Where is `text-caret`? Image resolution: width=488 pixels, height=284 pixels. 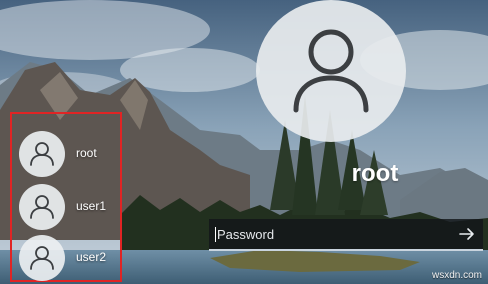 text-caret is located at coordinates (215, 234).